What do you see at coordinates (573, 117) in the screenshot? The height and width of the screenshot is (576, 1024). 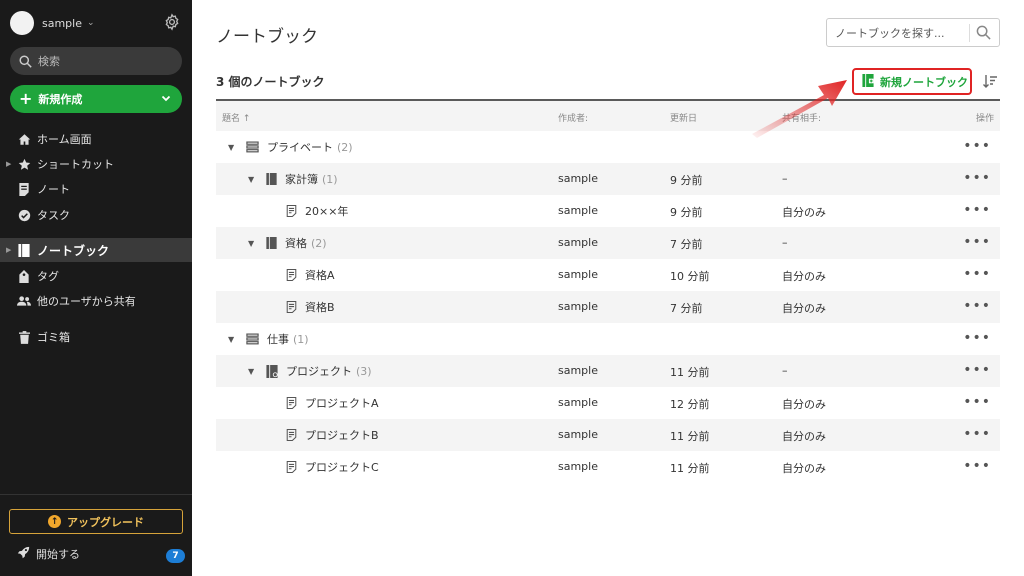 I see `header-creator: 作成者:` at bounding box center [573, 117].